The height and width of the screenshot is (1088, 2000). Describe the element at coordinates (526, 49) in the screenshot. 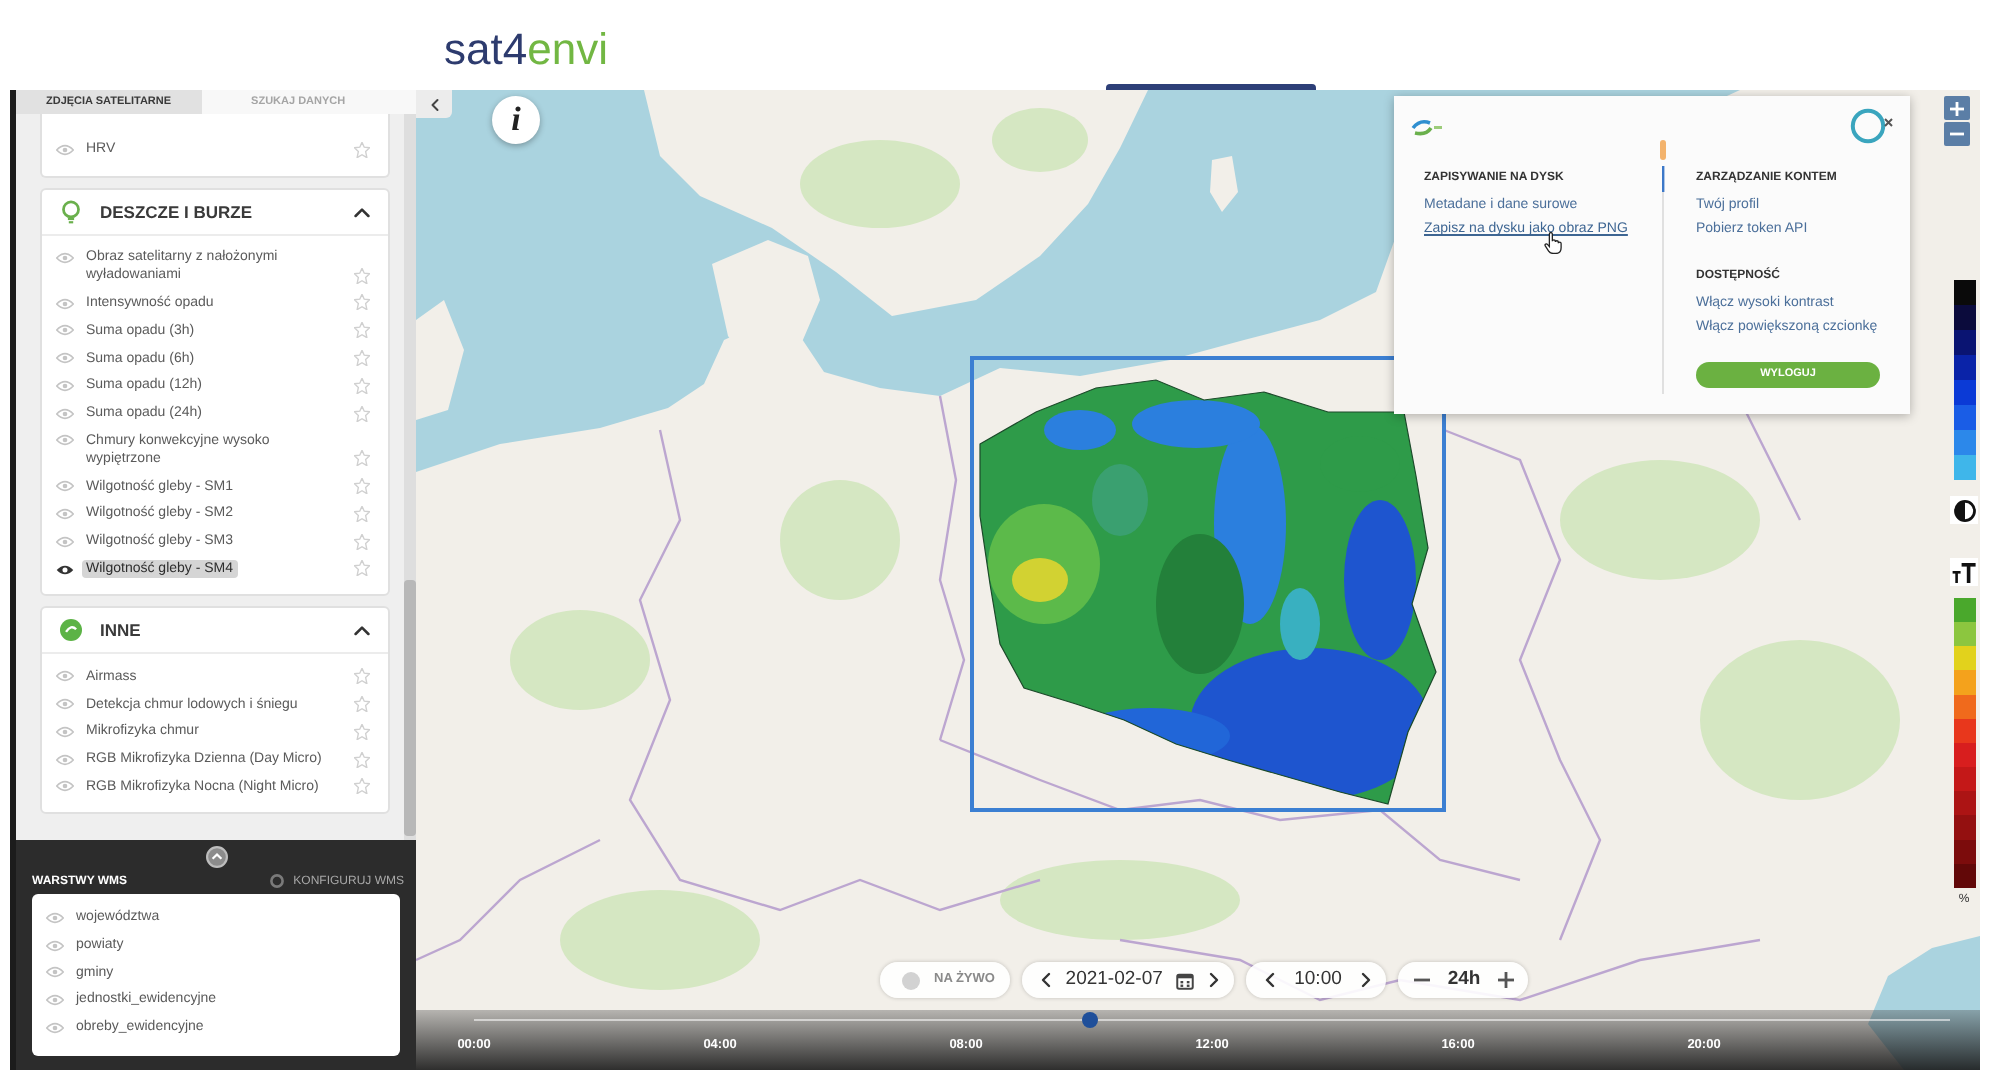

I see `app-logo: sat4envi` at that location.